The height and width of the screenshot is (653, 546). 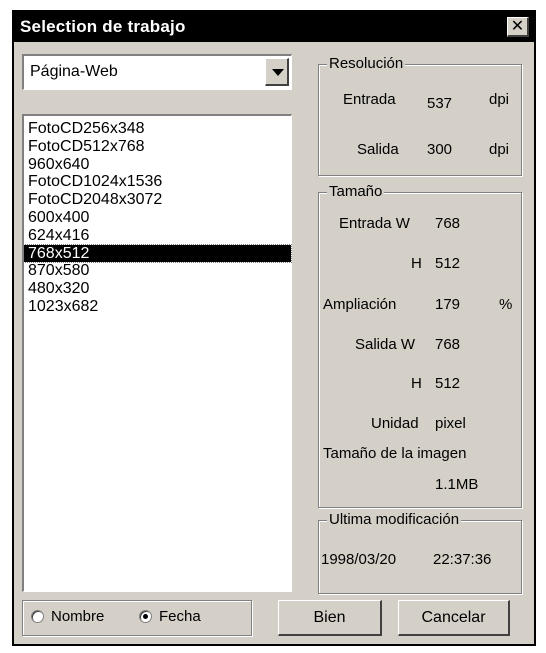 What do you see at coordinates (103, 26) in the screenshot?
I see `window-title: Selection de trabajo` at bounding box center [103, 26].